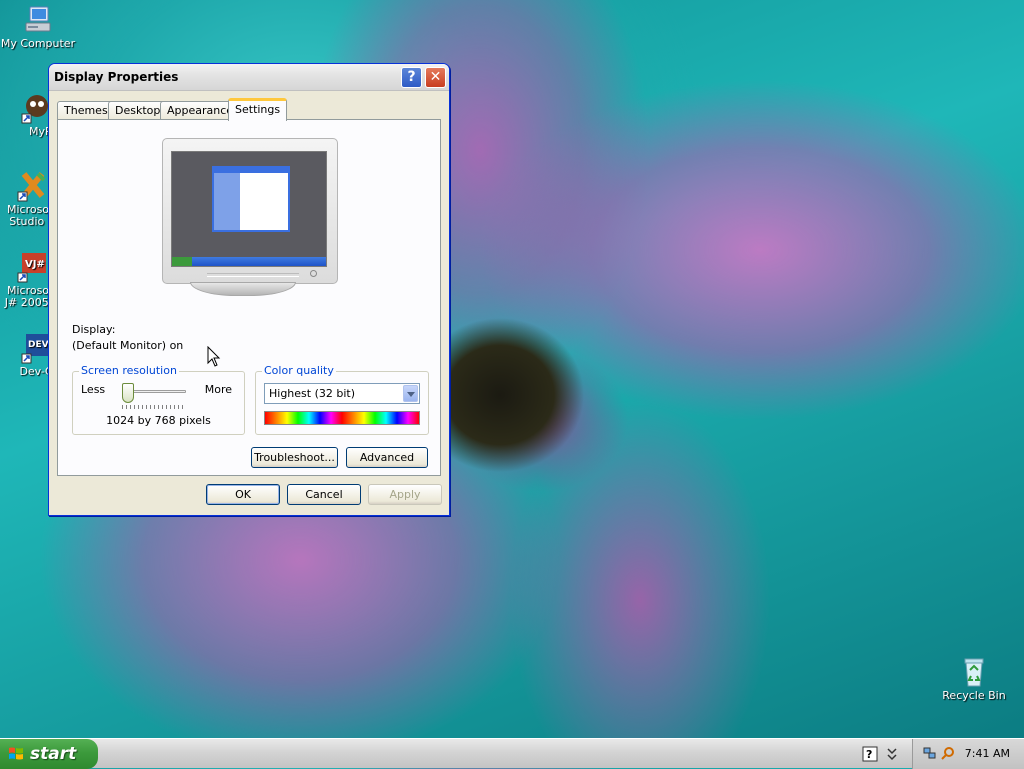 This screenshot has height=769, width=1024. What do you see at coordinates (948, 753) in the screenshot?
I see `search-icon` at bounding box center [948, 753].